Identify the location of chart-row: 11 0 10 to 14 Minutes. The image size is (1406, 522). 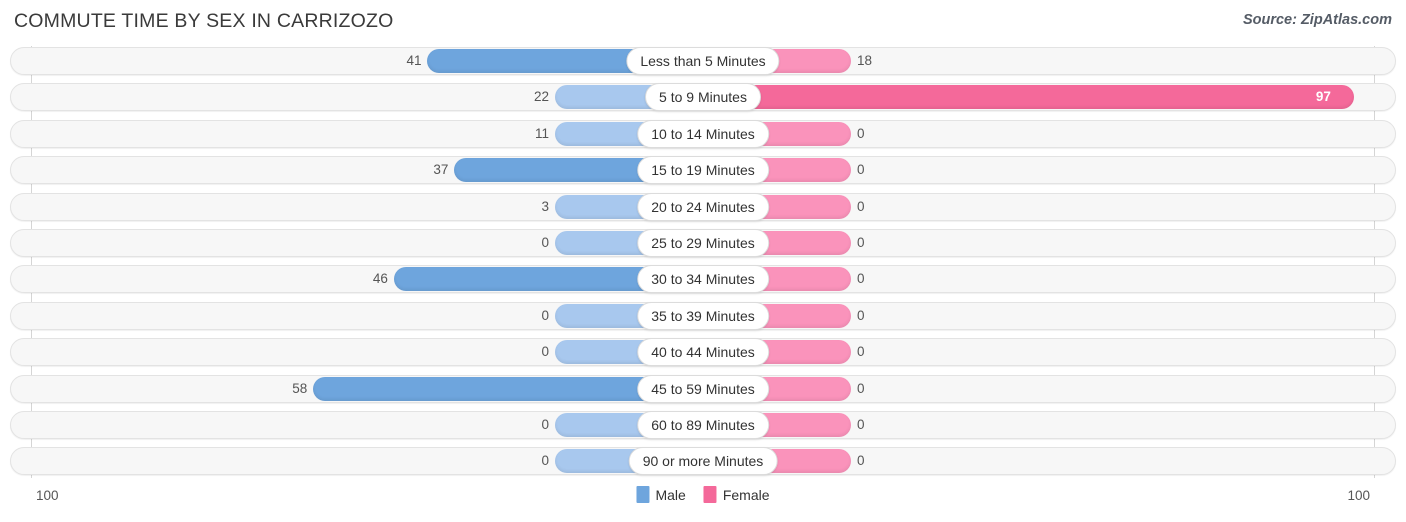
(703, 134).